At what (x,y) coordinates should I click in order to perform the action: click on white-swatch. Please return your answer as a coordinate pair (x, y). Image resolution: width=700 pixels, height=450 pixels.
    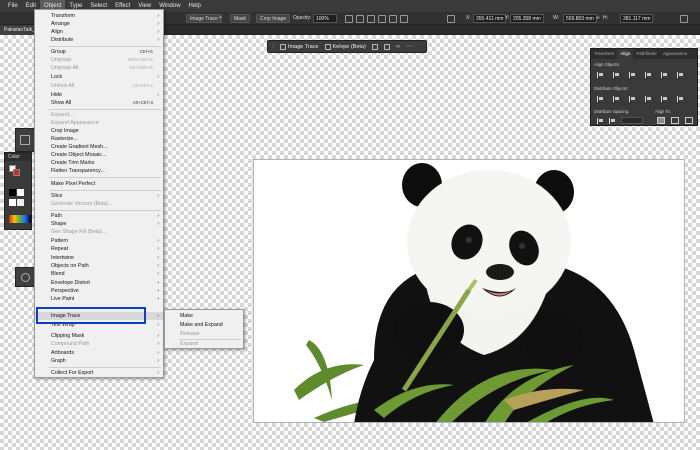
    Looking at the image, I should click on (20, 192).